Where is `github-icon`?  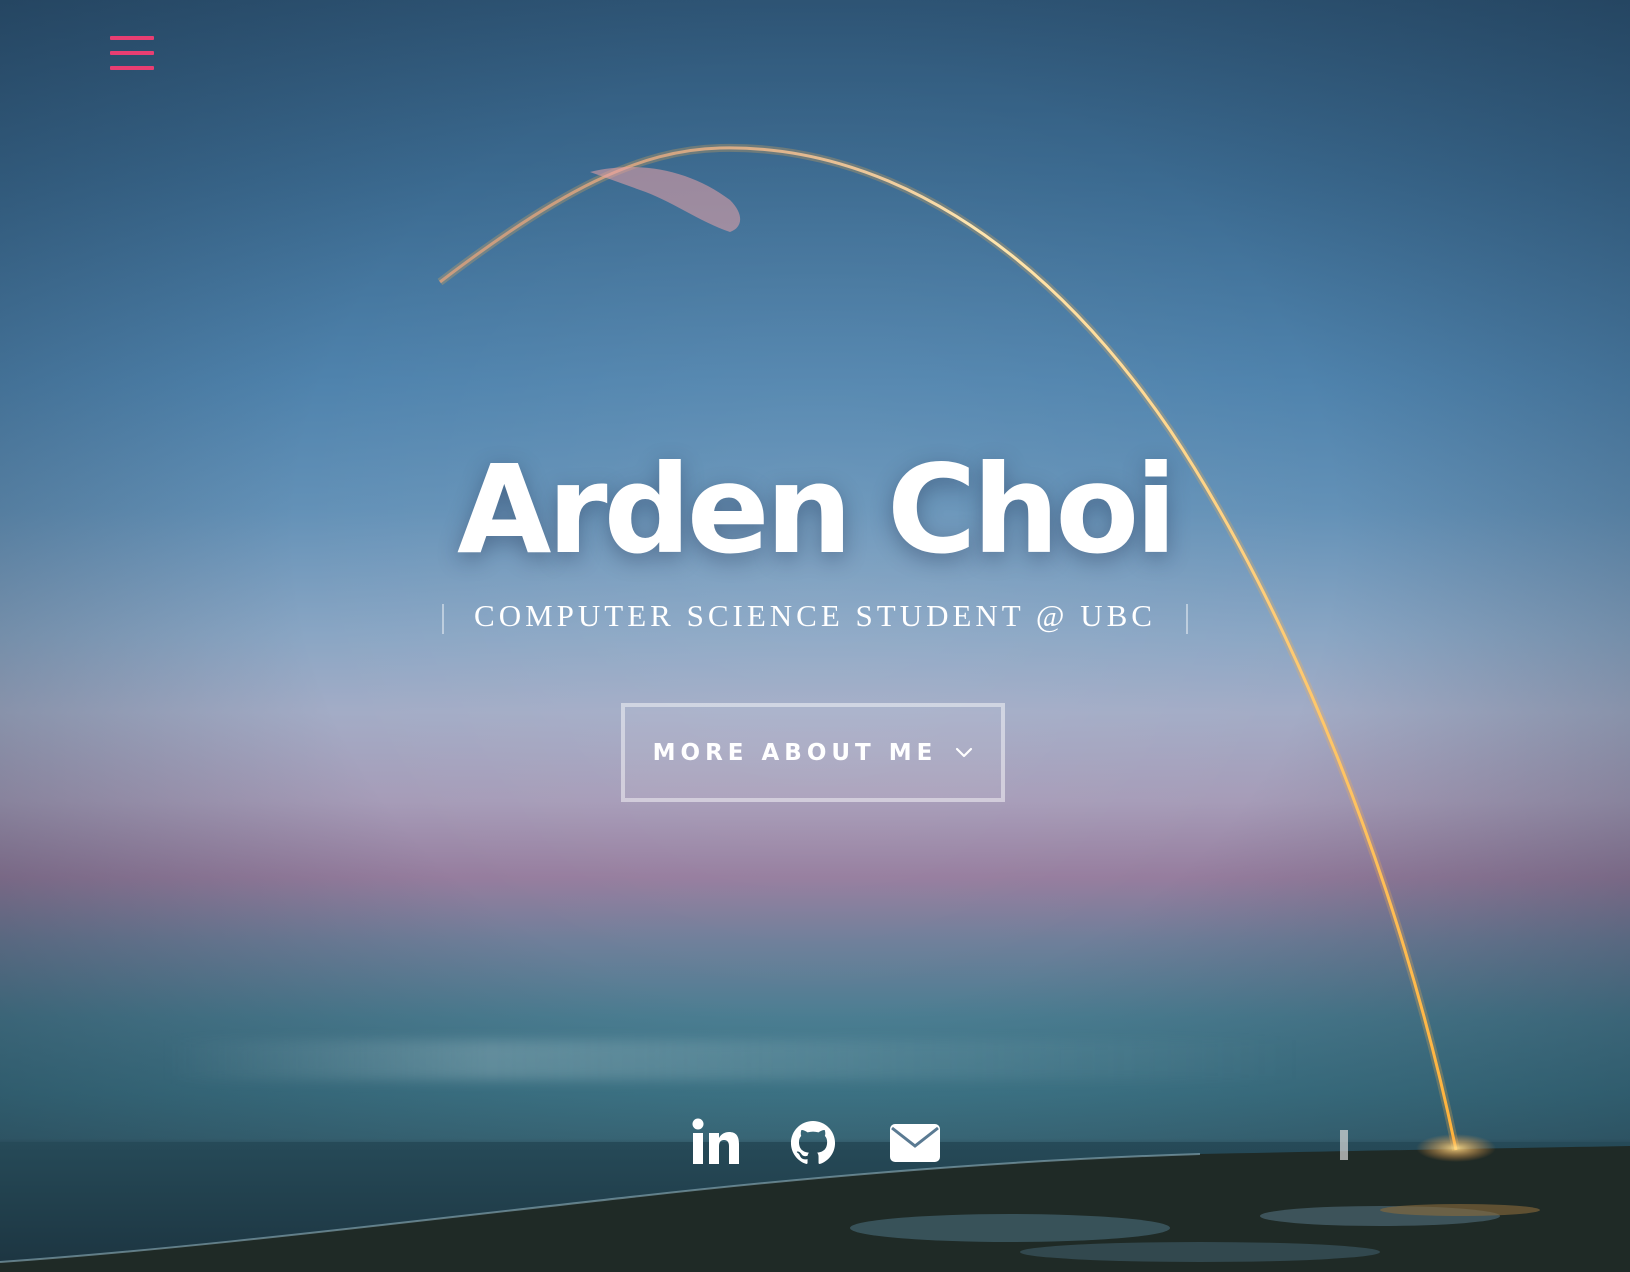 github-icon is located at coordinates (813, 1142).